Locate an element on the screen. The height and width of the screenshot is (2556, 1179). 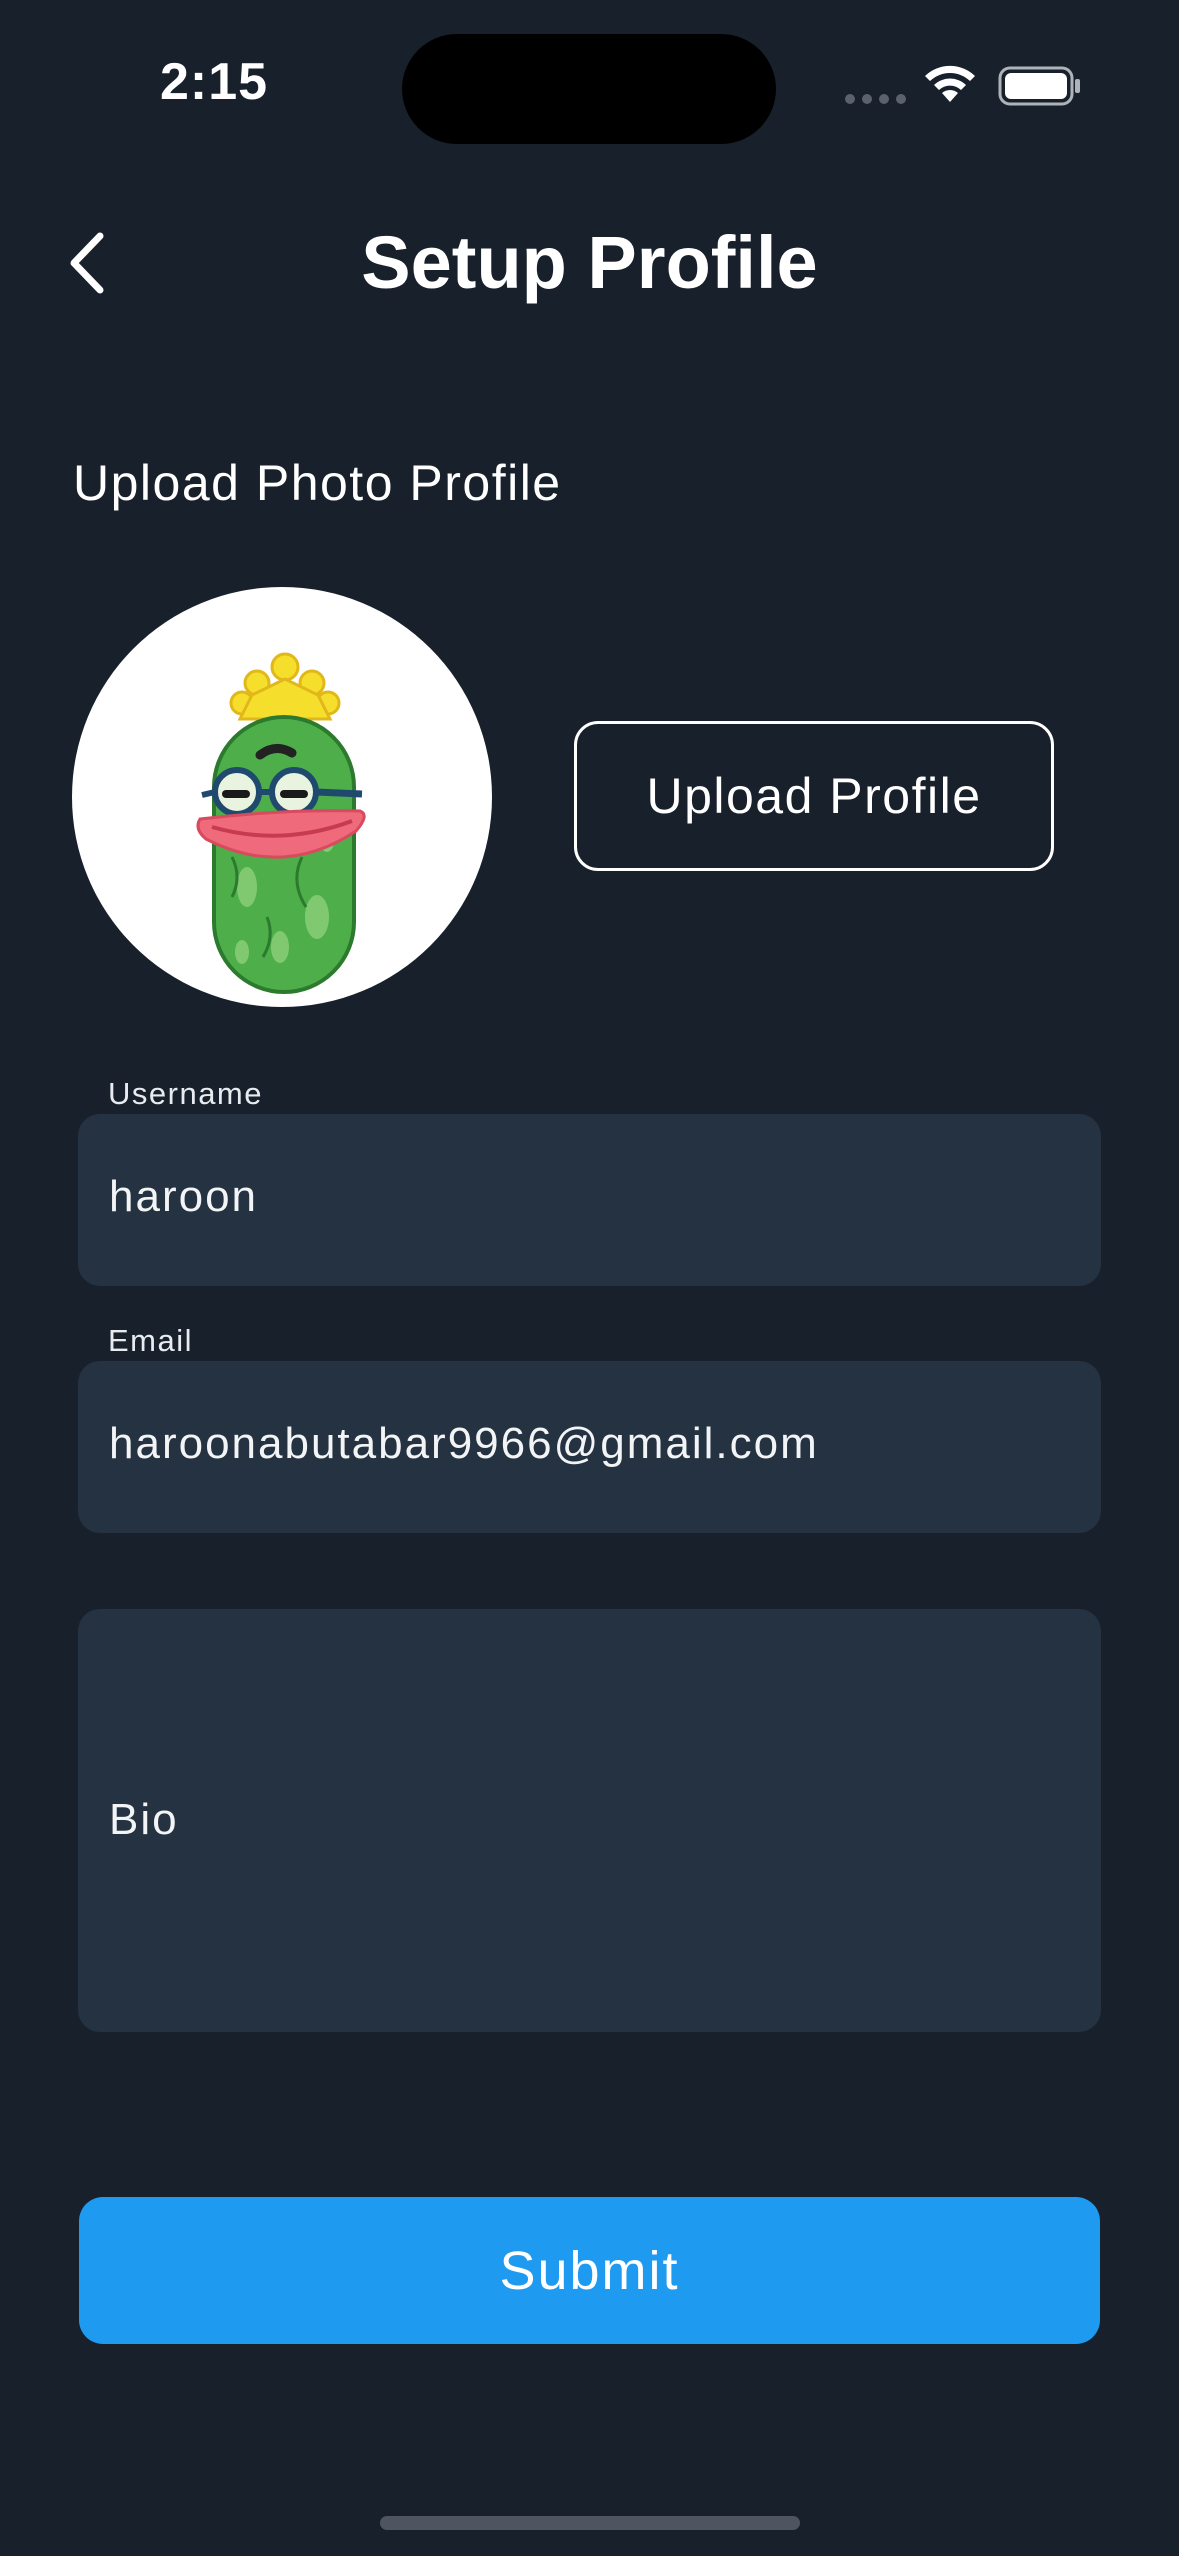
home-indicator is located at coordinates (590, 2523).